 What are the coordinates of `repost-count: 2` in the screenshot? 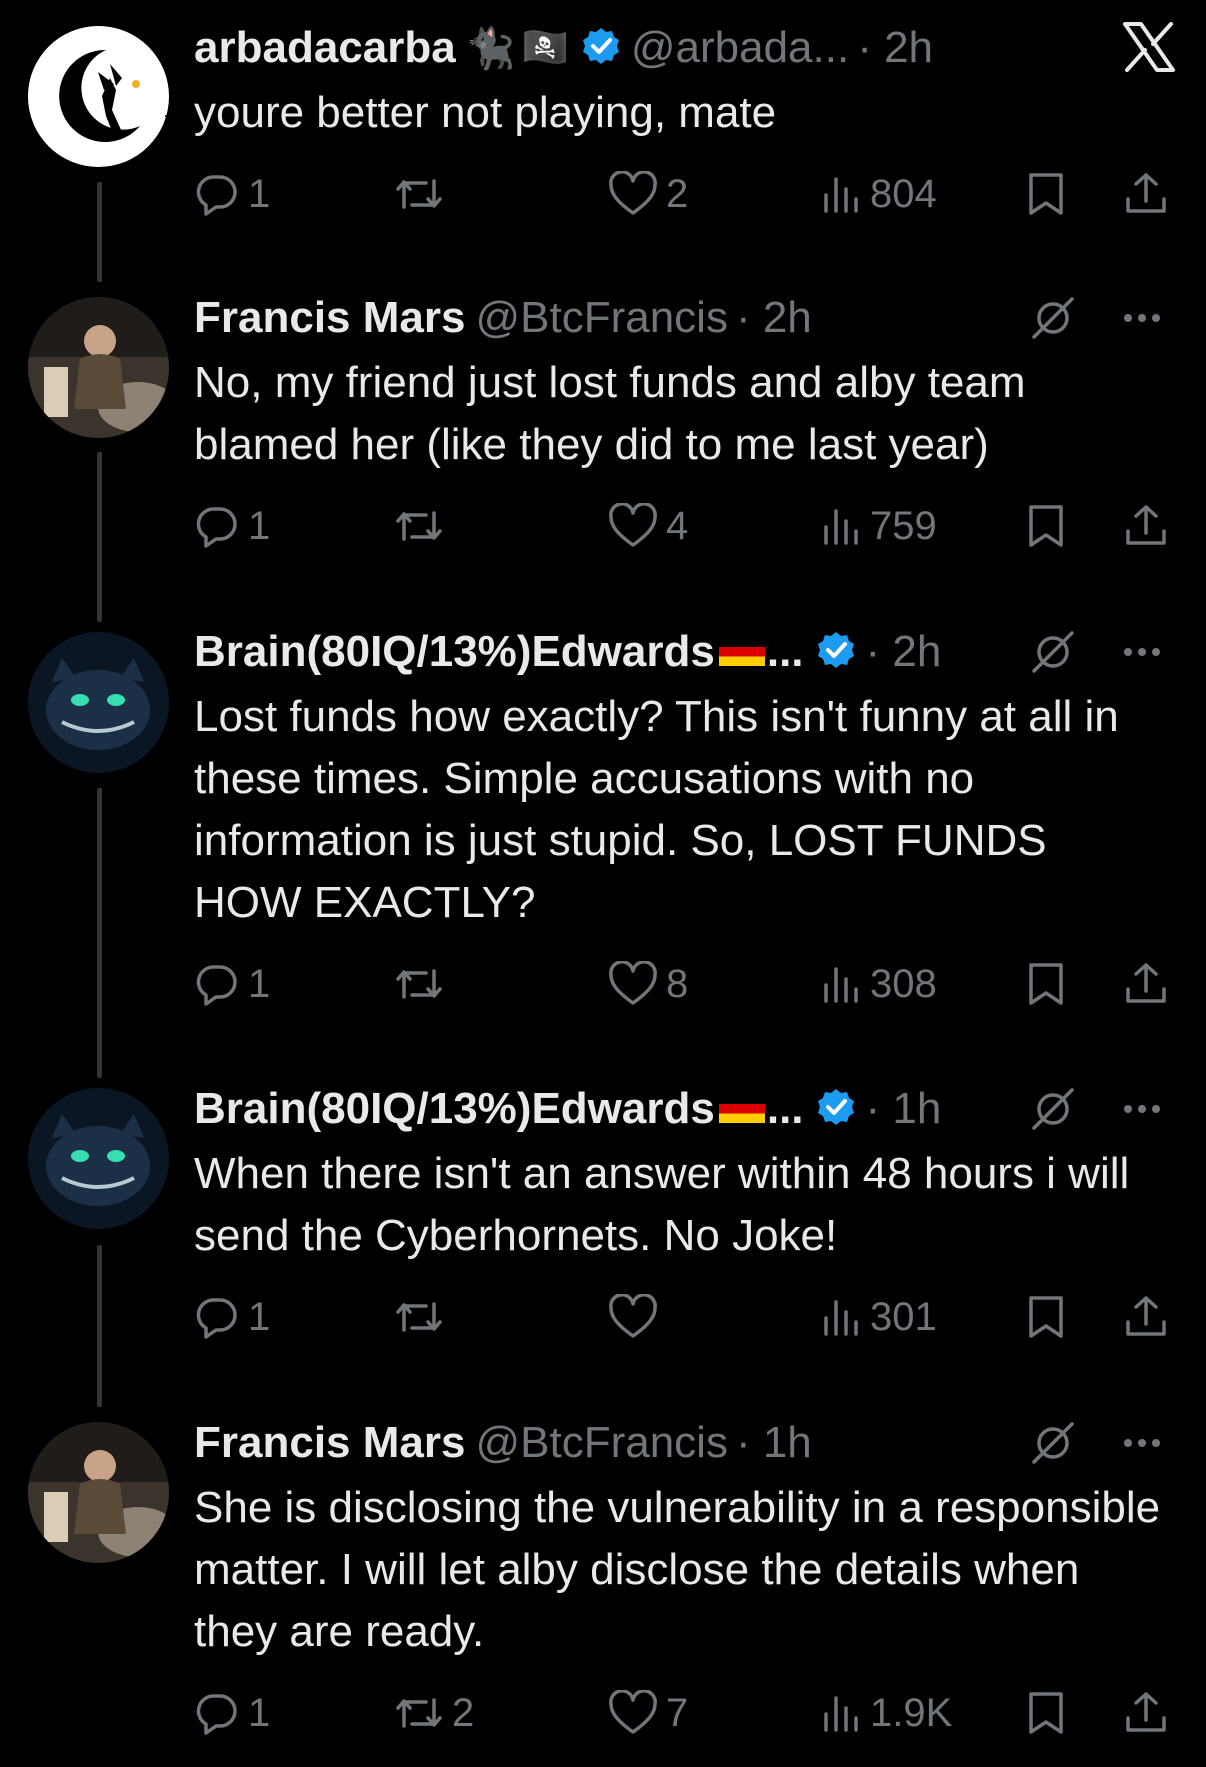 It's located at (463, 1712).